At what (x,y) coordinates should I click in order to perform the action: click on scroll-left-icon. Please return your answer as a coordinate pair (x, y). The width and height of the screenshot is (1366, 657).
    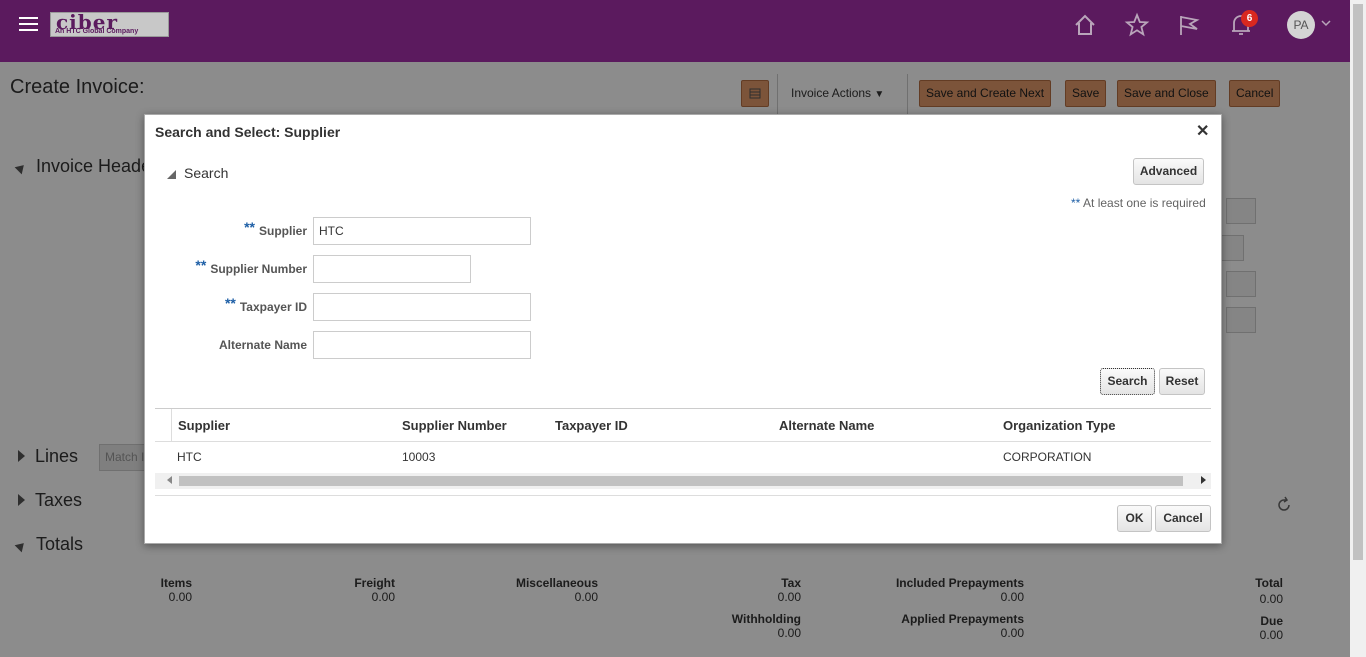
    Looking at the image, I should click on (169, 480).